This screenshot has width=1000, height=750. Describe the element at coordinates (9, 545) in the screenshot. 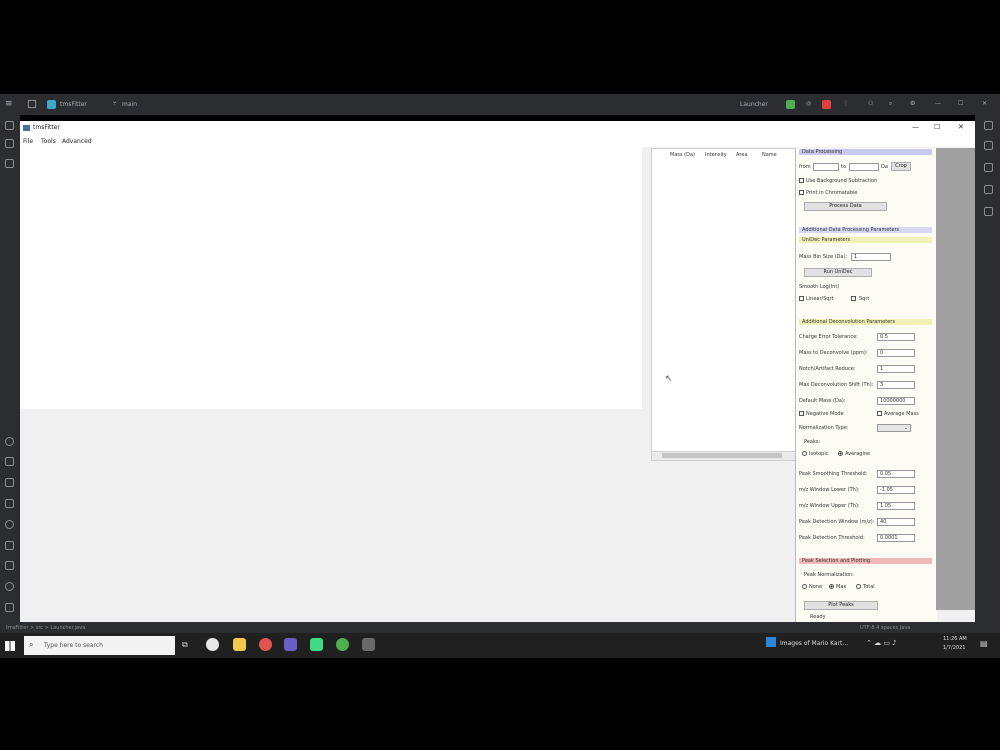

I see `todo-icon` at that location.